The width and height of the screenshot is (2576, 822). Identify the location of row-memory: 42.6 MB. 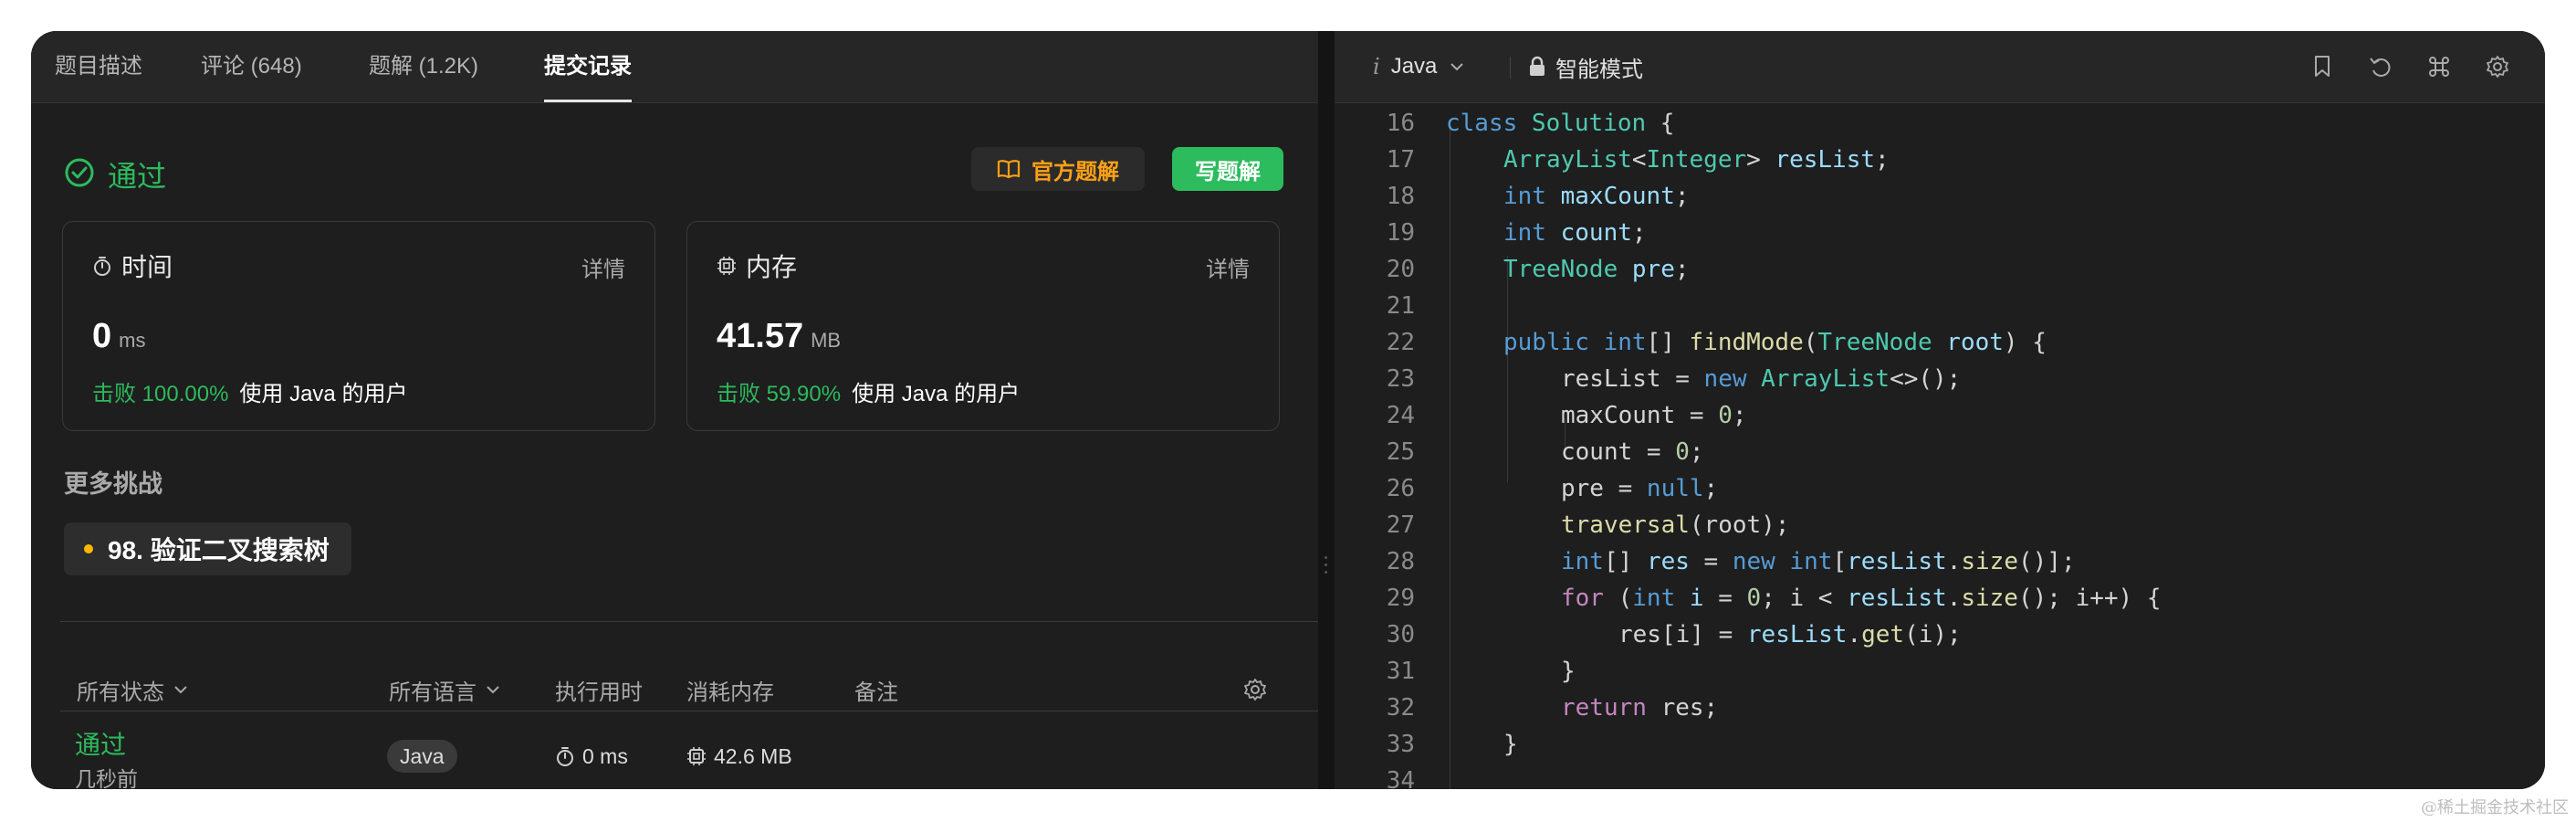
(739, 756).